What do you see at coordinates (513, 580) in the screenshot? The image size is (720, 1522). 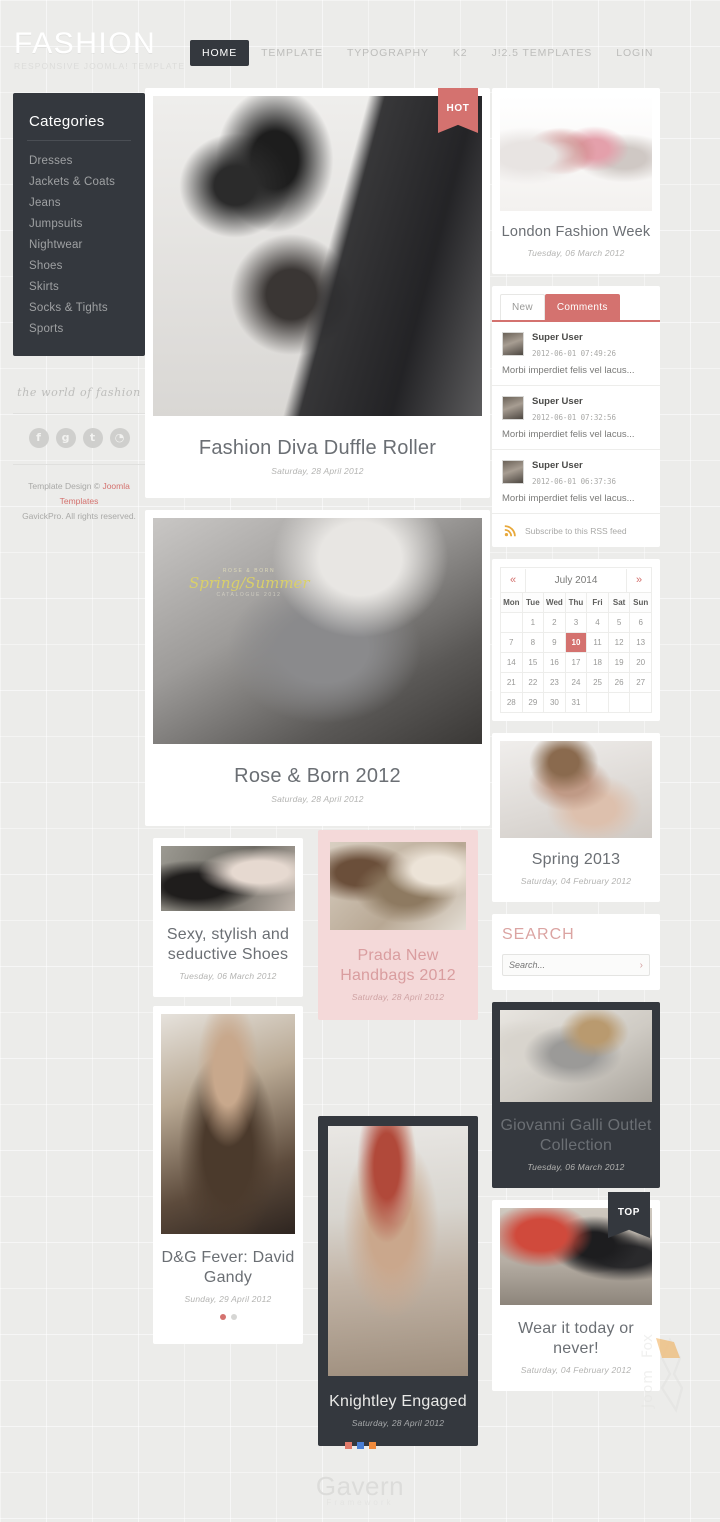 I see `calendar-prev-button: «` at bounding box center [513, 580].